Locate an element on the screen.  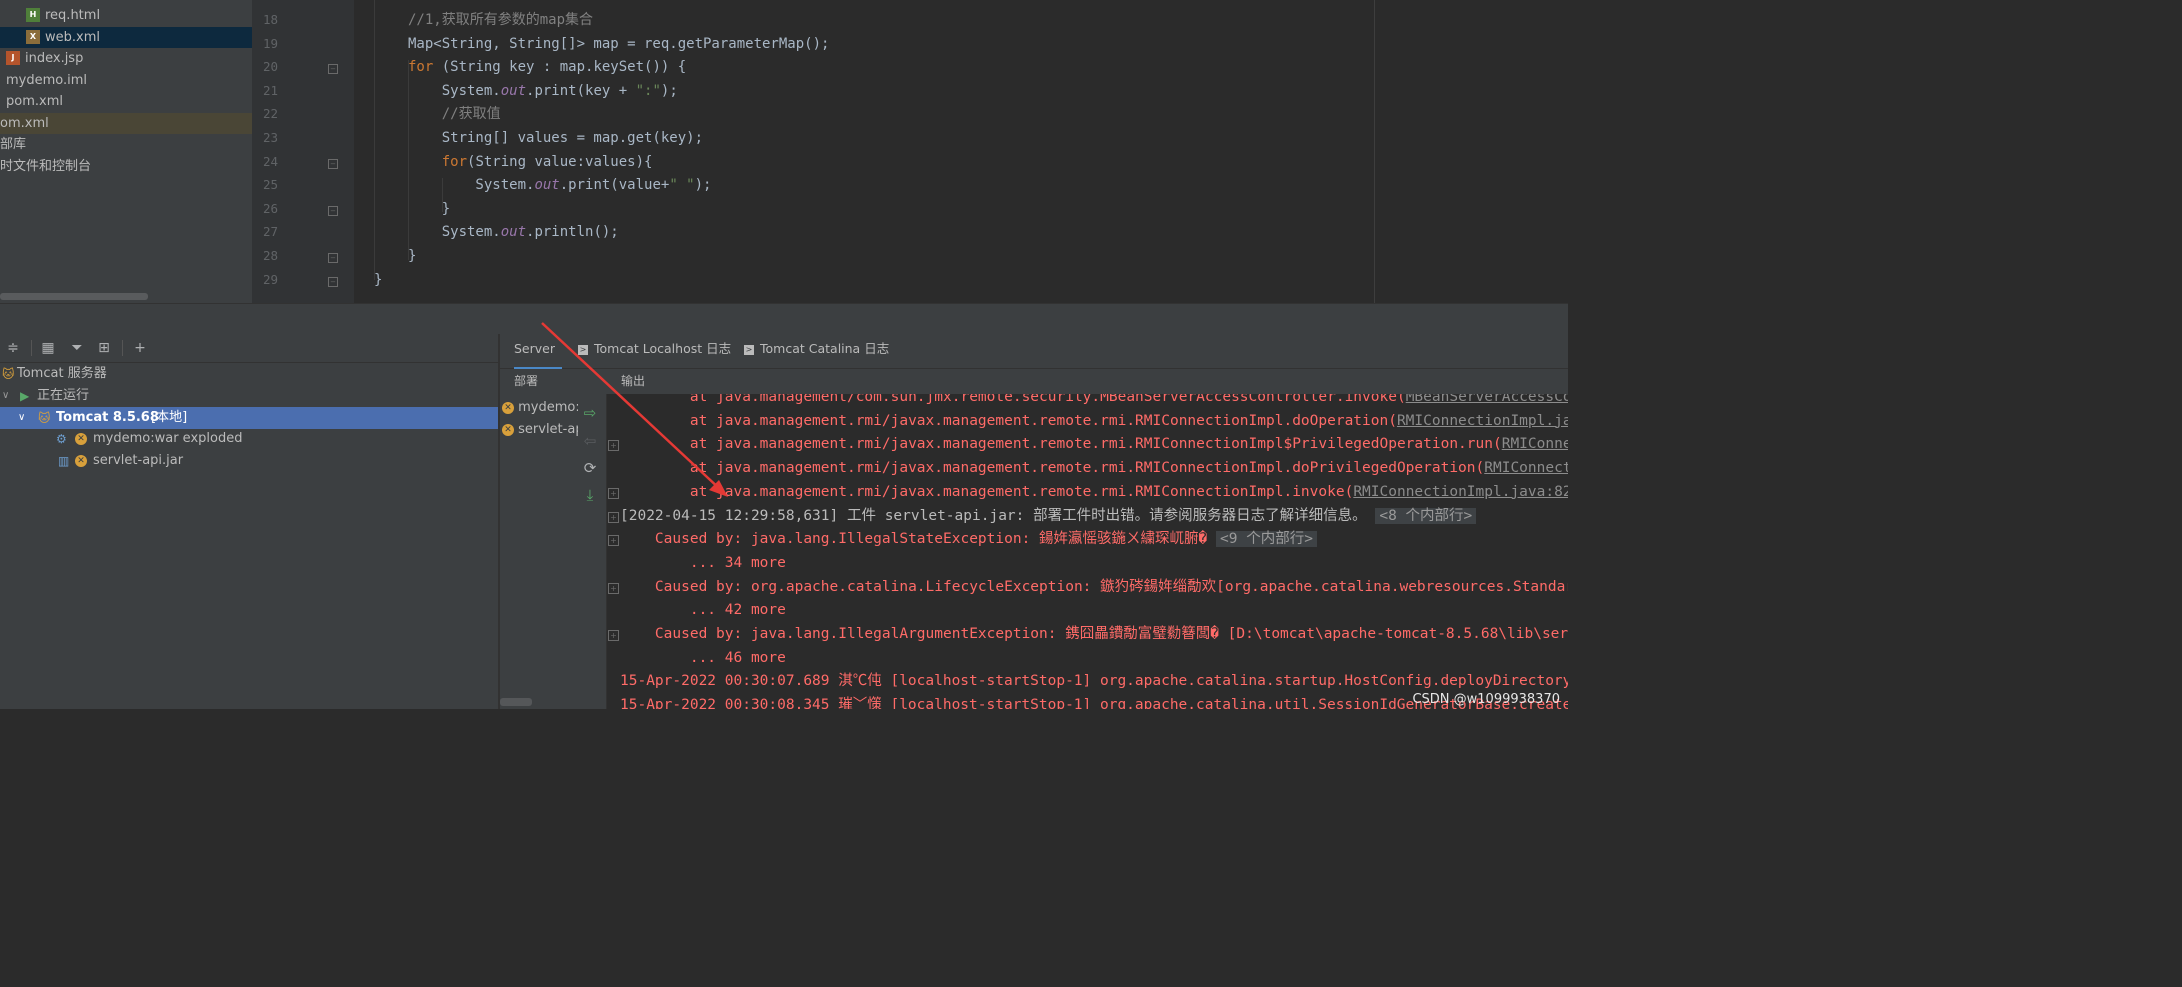
service-running-group: ∨ ▶ 正在运行 is located at coordinates (249, 396).